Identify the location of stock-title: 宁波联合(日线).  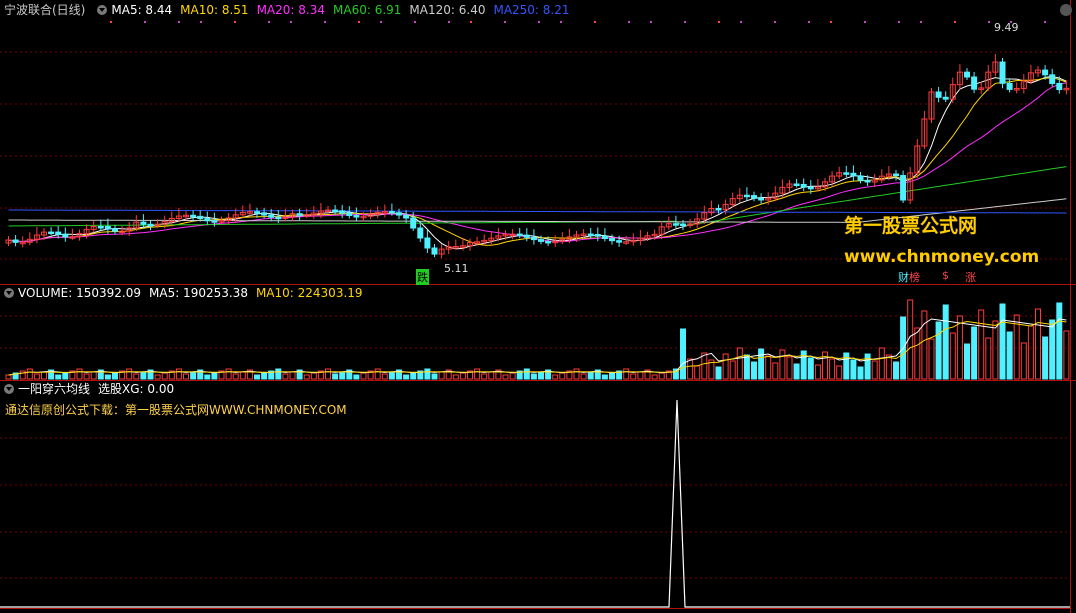
(45, 10).